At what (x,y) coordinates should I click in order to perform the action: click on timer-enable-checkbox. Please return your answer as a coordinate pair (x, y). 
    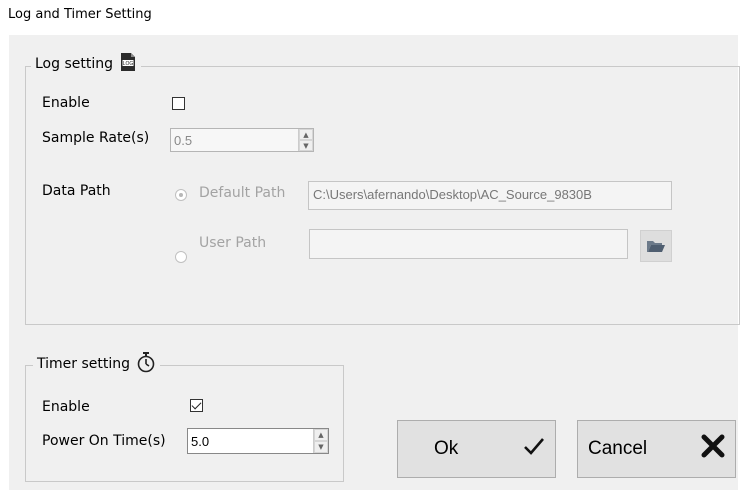
    Looking at the image, I should click on (196, 405).